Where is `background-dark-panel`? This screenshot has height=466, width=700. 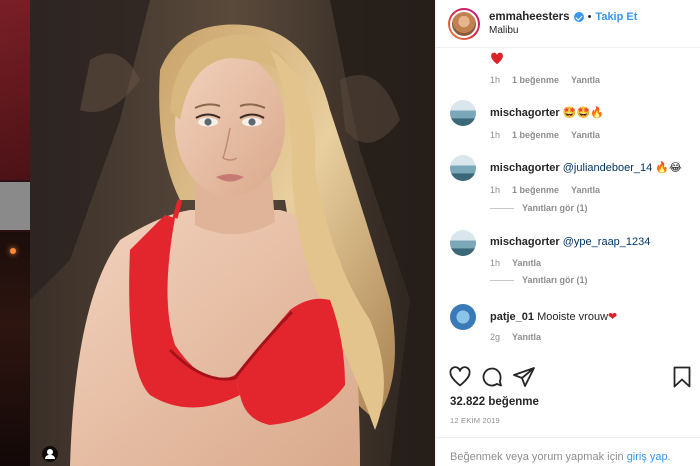 background-dark-panel is located at coordinates (15, 349).